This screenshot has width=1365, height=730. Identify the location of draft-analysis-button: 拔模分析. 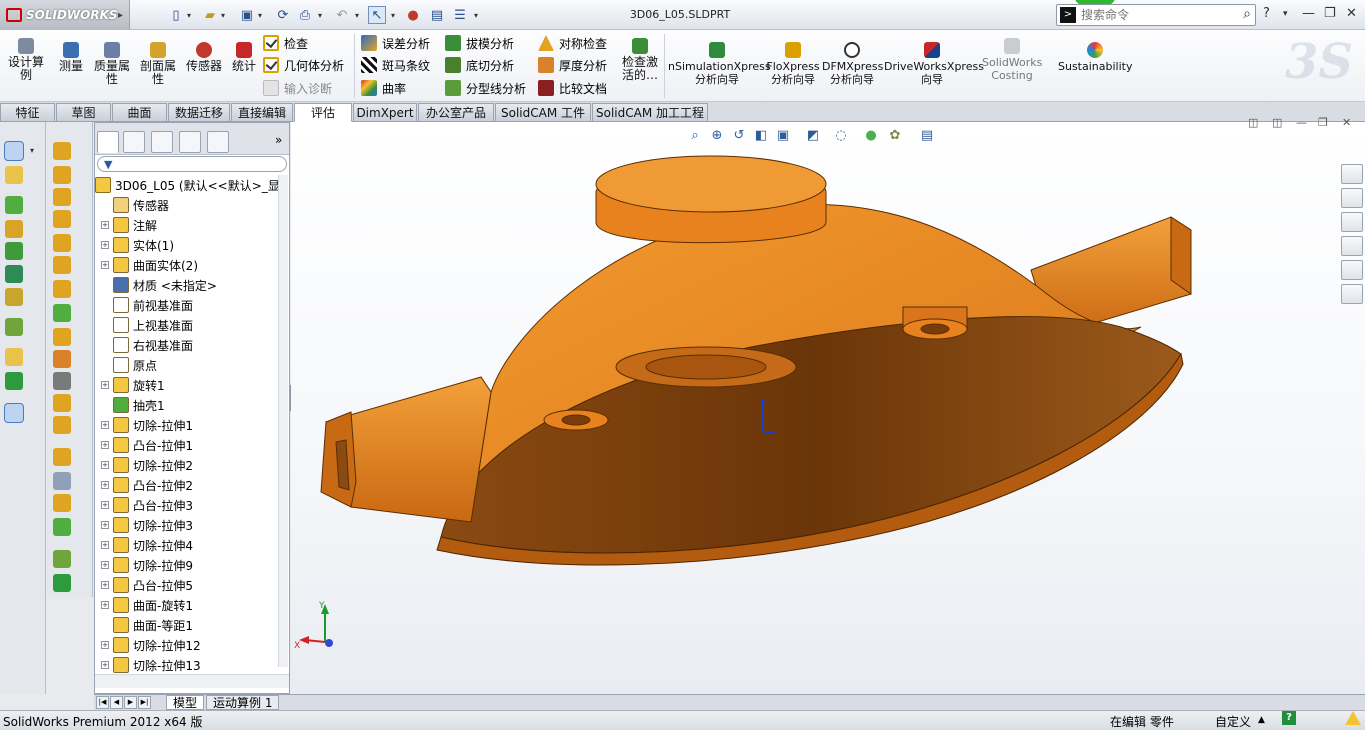
(479, 43).